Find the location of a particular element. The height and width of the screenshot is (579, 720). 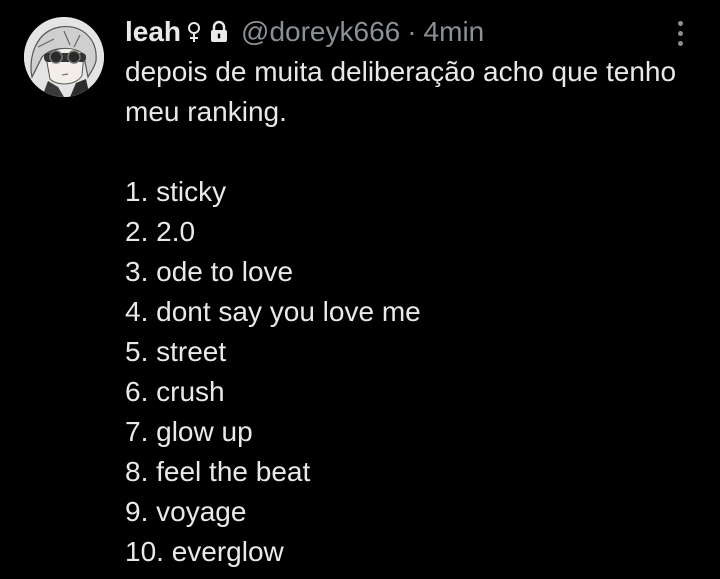

tweet-header: leah @doreyk666 · 4min is located at coordinates (304, 32).